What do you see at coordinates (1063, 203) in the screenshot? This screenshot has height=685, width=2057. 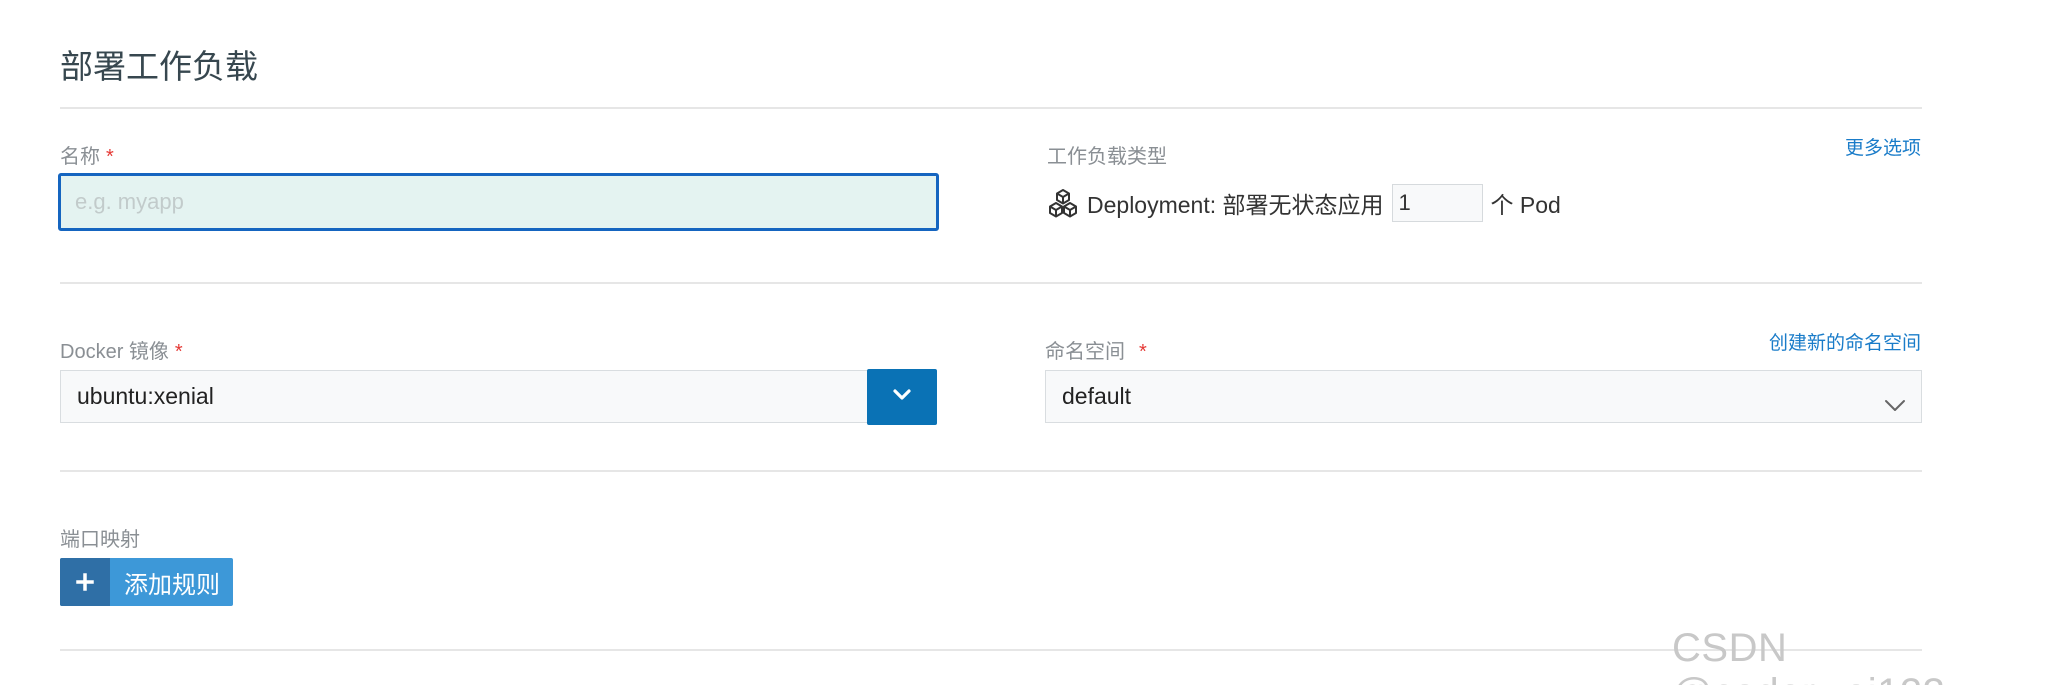 I see `deployment-cubes-icon` at bounding box center [1063, 203].